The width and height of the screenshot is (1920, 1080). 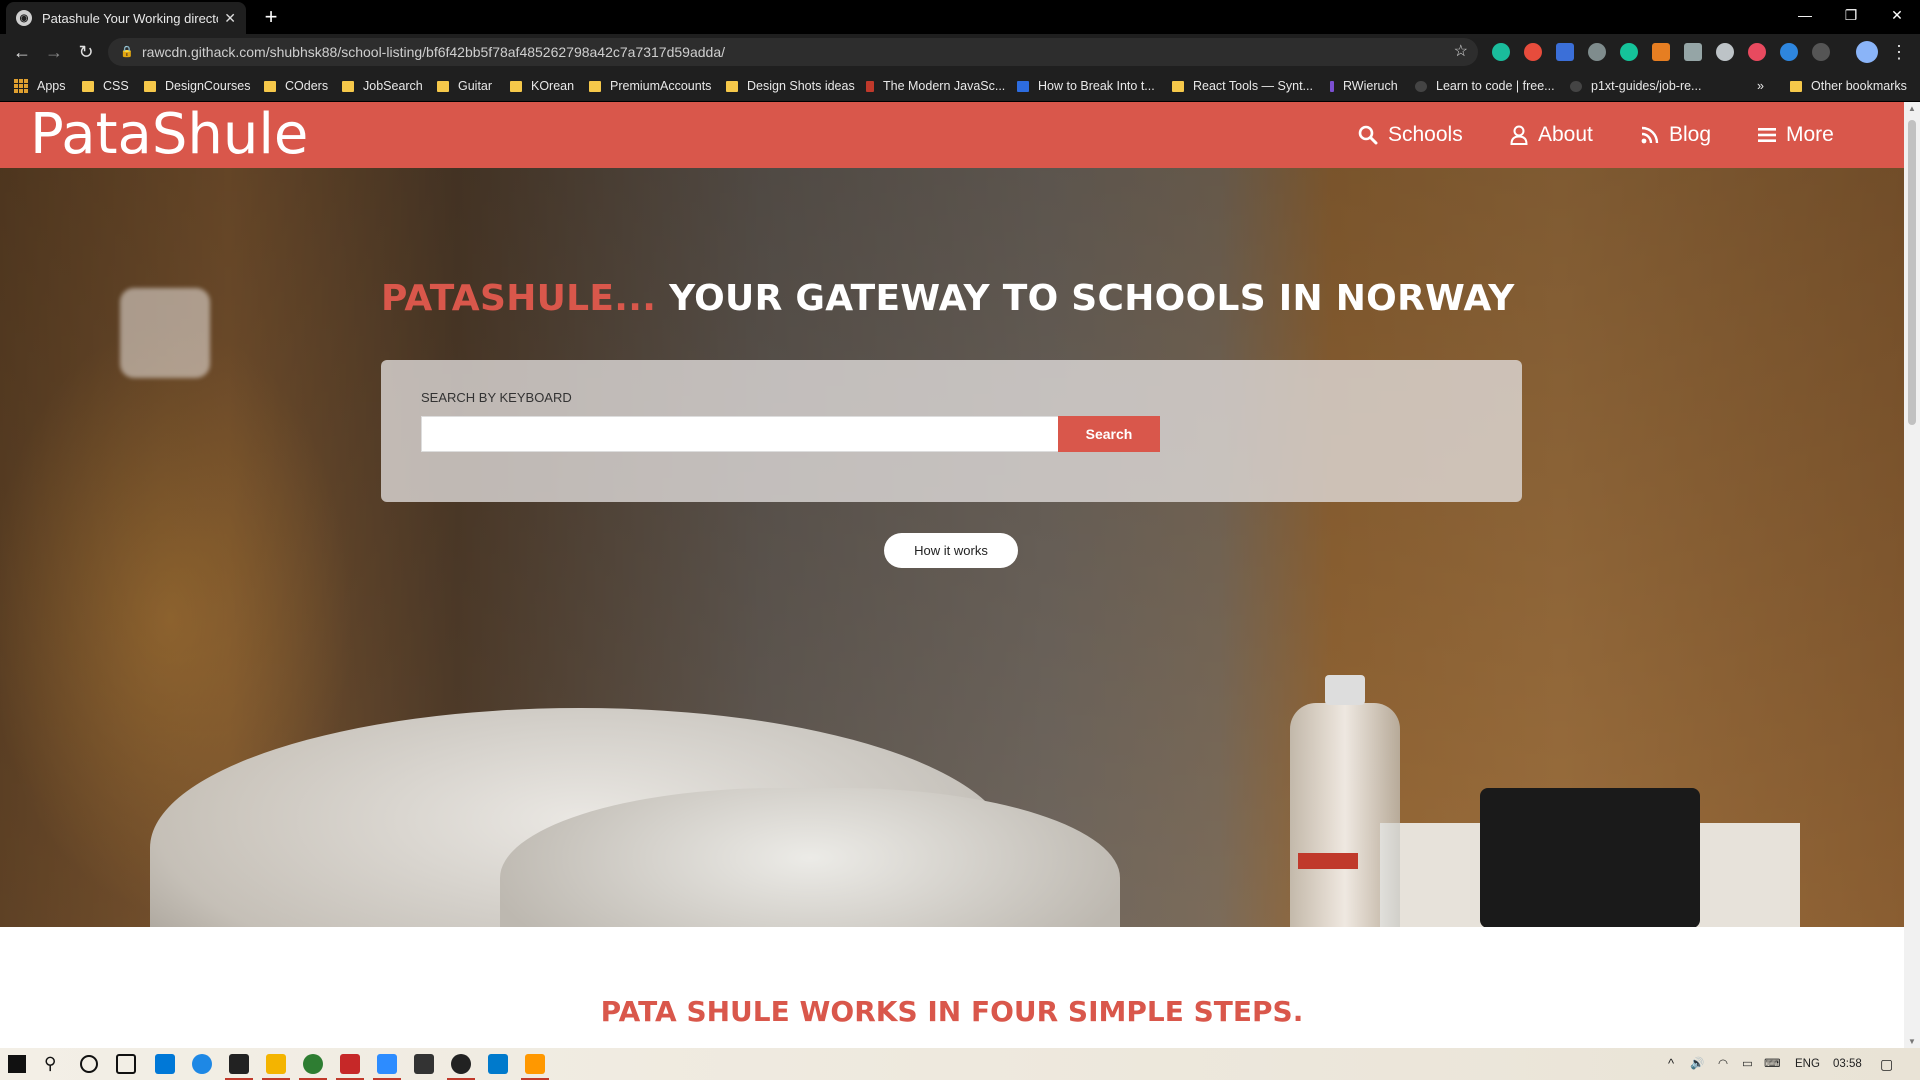 I want to click on bookmark-folder: Guitar, so click(x=464, y=86).